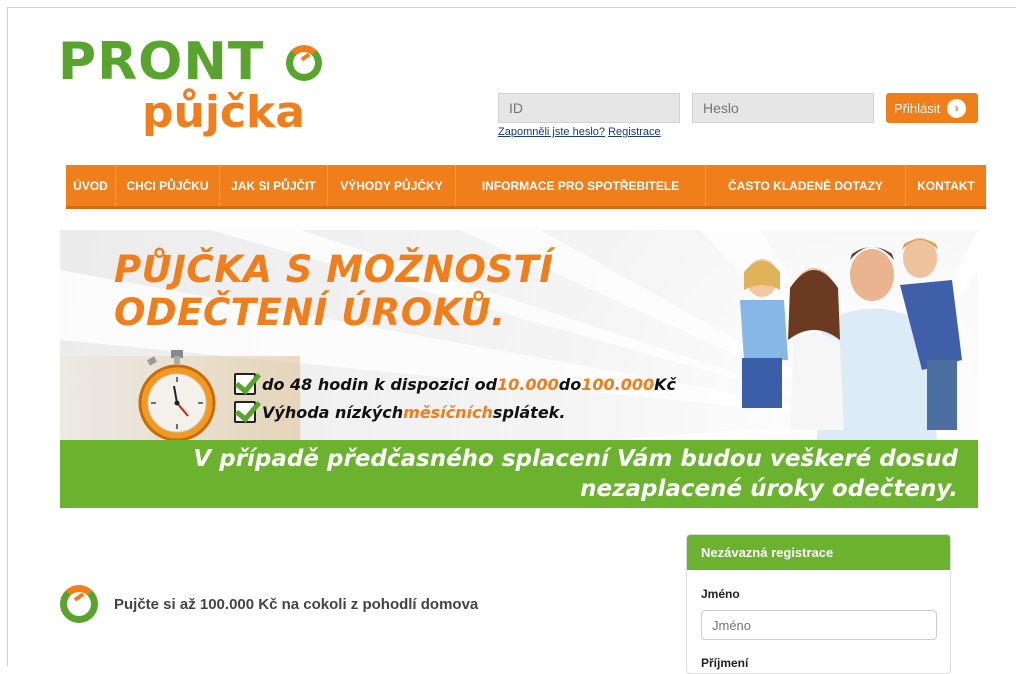 The height and width of the screenshot is (674, 1016). Describe the element at coordinates (851, 339) in the screenshot. I see `family-photo` at that location.